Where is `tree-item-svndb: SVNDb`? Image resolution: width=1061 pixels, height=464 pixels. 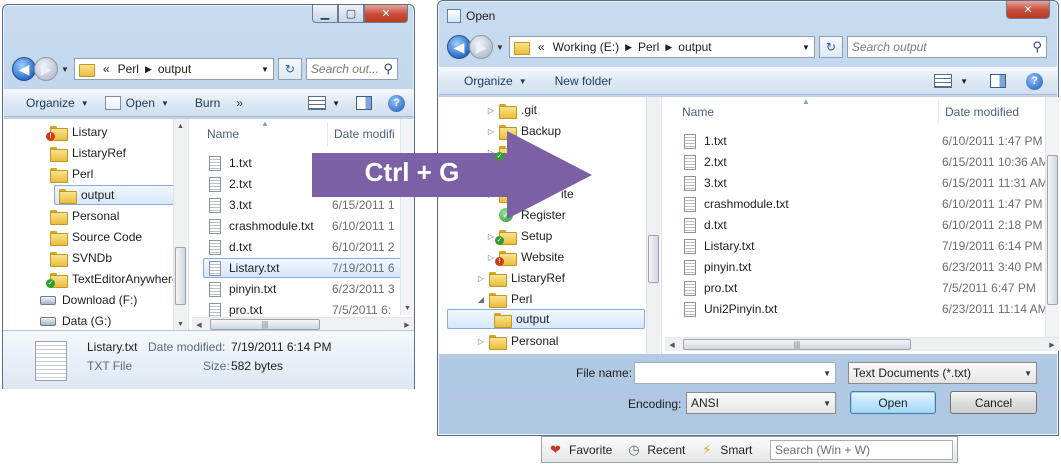
tree-item-svndb: SVNDb is located at coordinates (81, 258).